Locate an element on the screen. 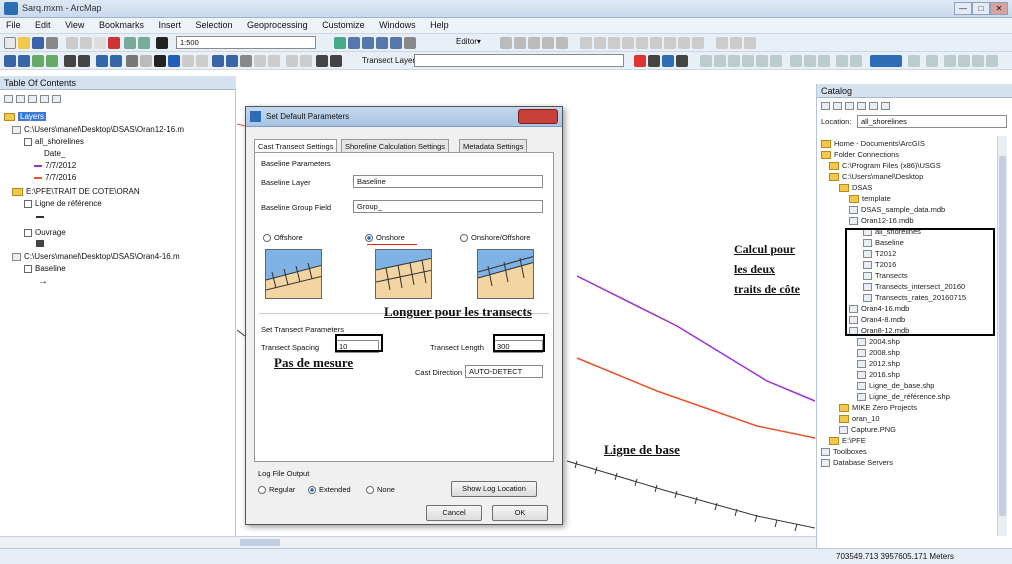 Image resolution: width=1012 pixels, height=564 pixels. dsas-help-icon is located at coordinates (682, 61).